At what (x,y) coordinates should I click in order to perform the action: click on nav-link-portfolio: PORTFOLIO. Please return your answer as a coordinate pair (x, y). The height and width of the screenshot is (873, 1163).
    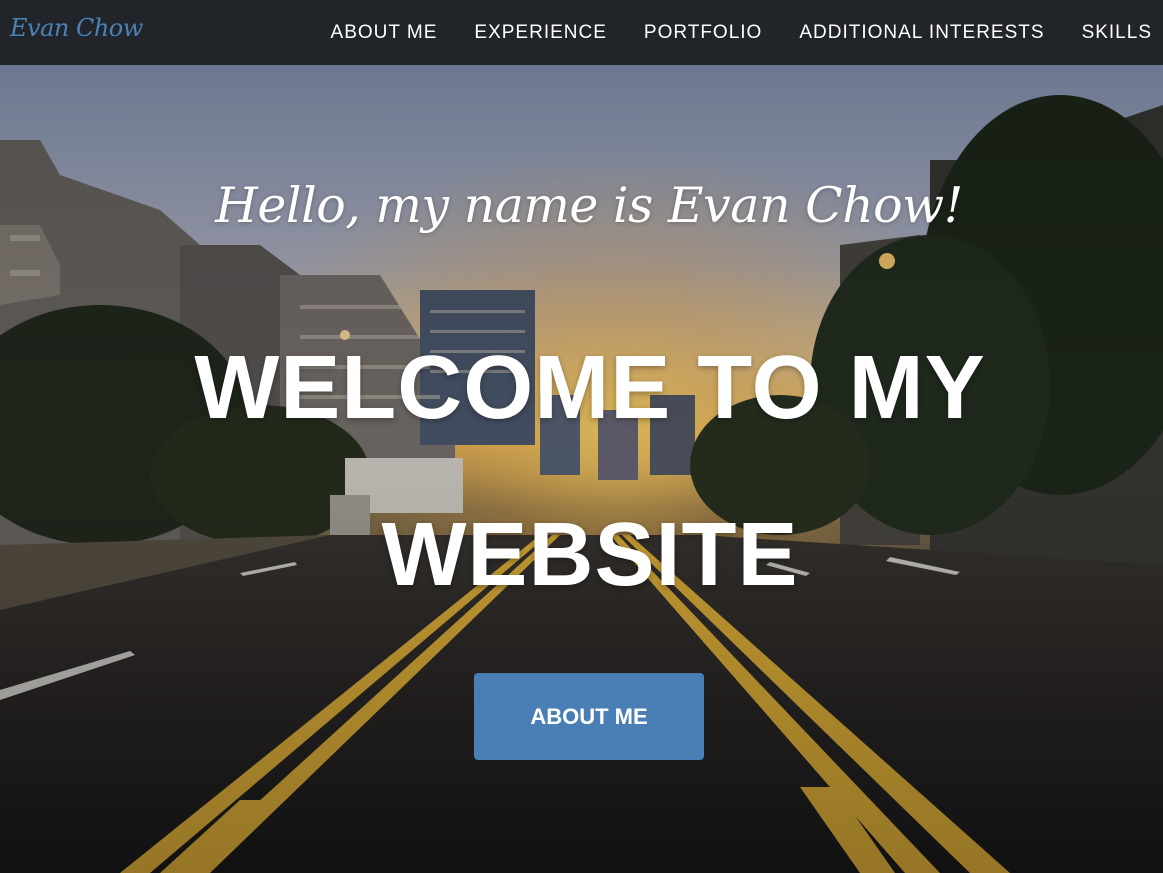
    Looking at the image, I should click on (703, 33).